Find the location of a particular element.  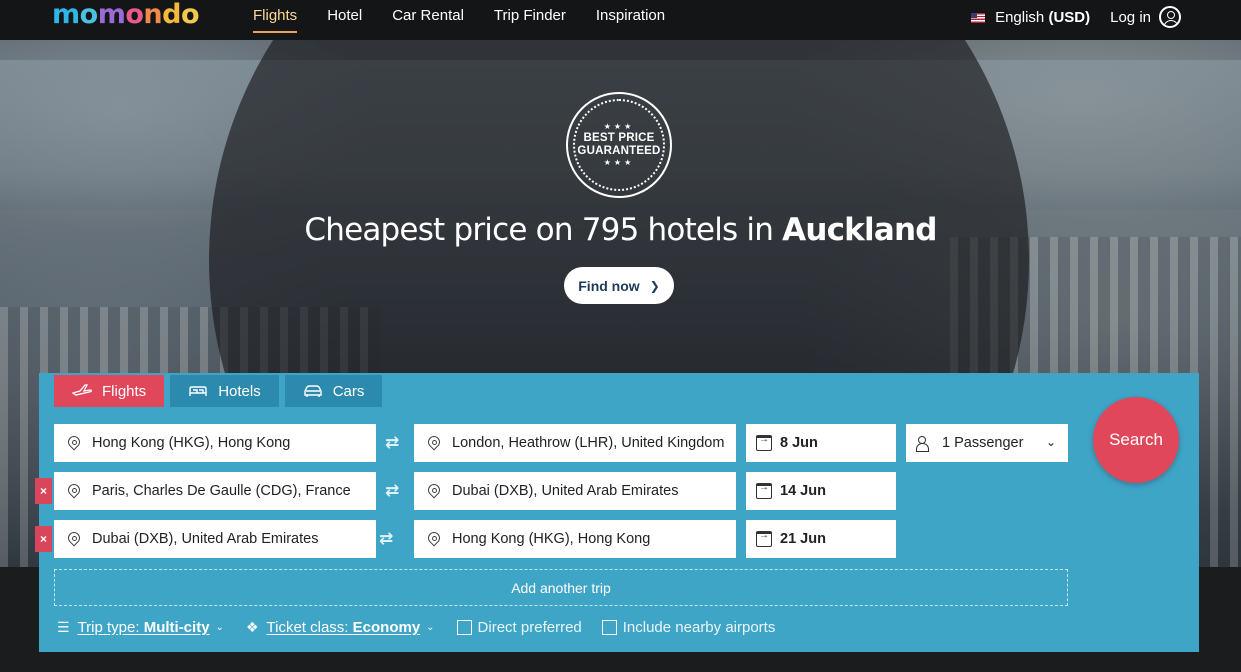

destination-field-1: London, Heathrow (LHR), United Kingdom is located at coordinates (575, 443).